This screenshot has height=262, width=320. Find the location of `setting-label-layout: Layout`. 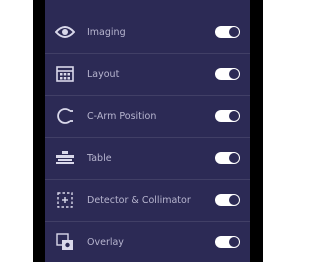

setting-label-layout: Layout is located at coordinates (103, 74).